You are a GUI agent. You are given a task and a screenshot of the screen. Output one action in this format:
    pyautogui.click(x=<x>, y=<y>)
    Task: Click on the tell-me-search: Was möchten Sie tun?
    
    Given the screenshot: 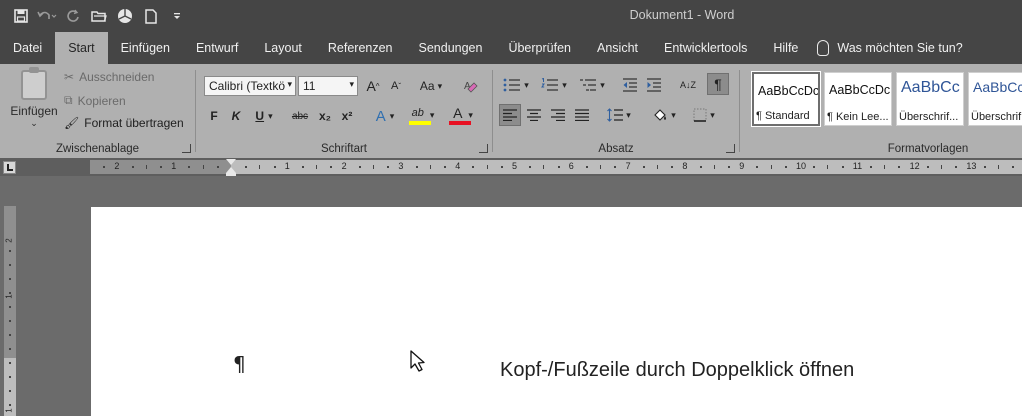 What is the action you would take?
    pyautogui.click(x=890, y=48)
    